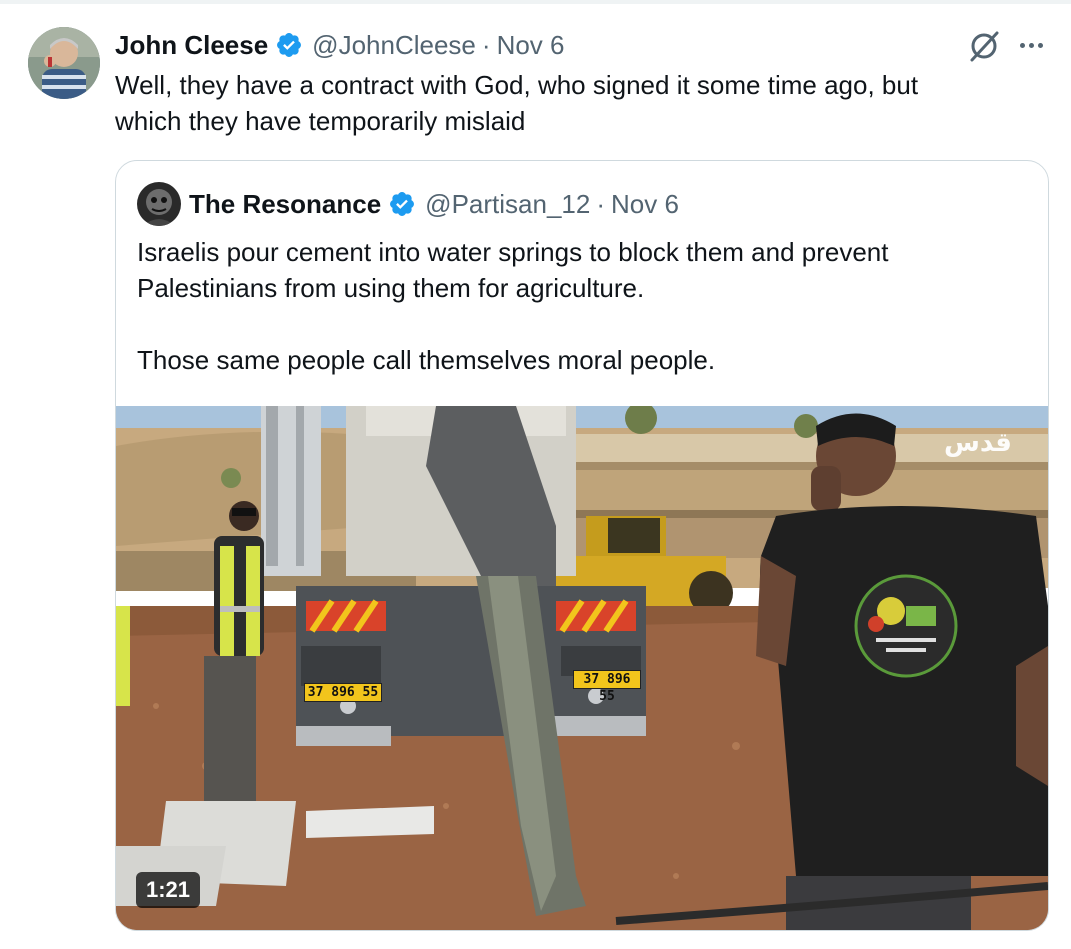 This screenshot has width=1071, height=949. I want to click on top-divider, so click(535, 2).